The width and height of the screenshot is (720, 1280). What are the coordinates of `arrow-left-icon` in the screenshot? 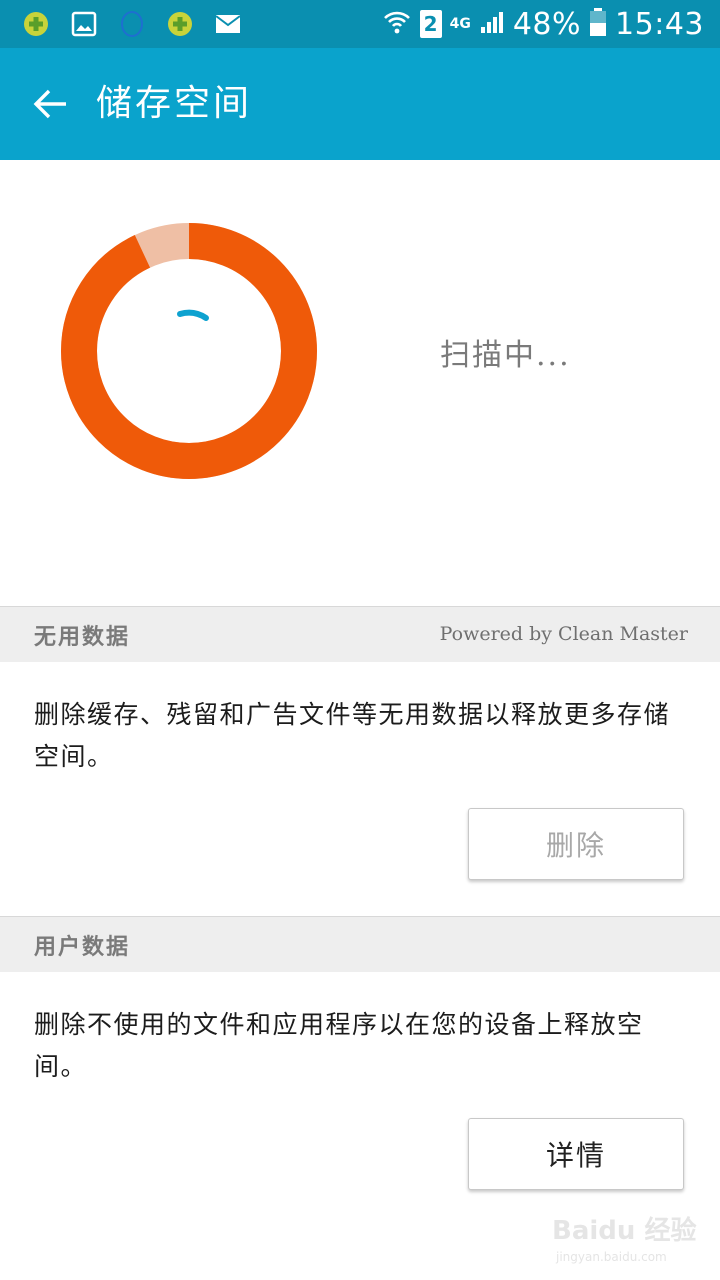 It's located at (49, 104).